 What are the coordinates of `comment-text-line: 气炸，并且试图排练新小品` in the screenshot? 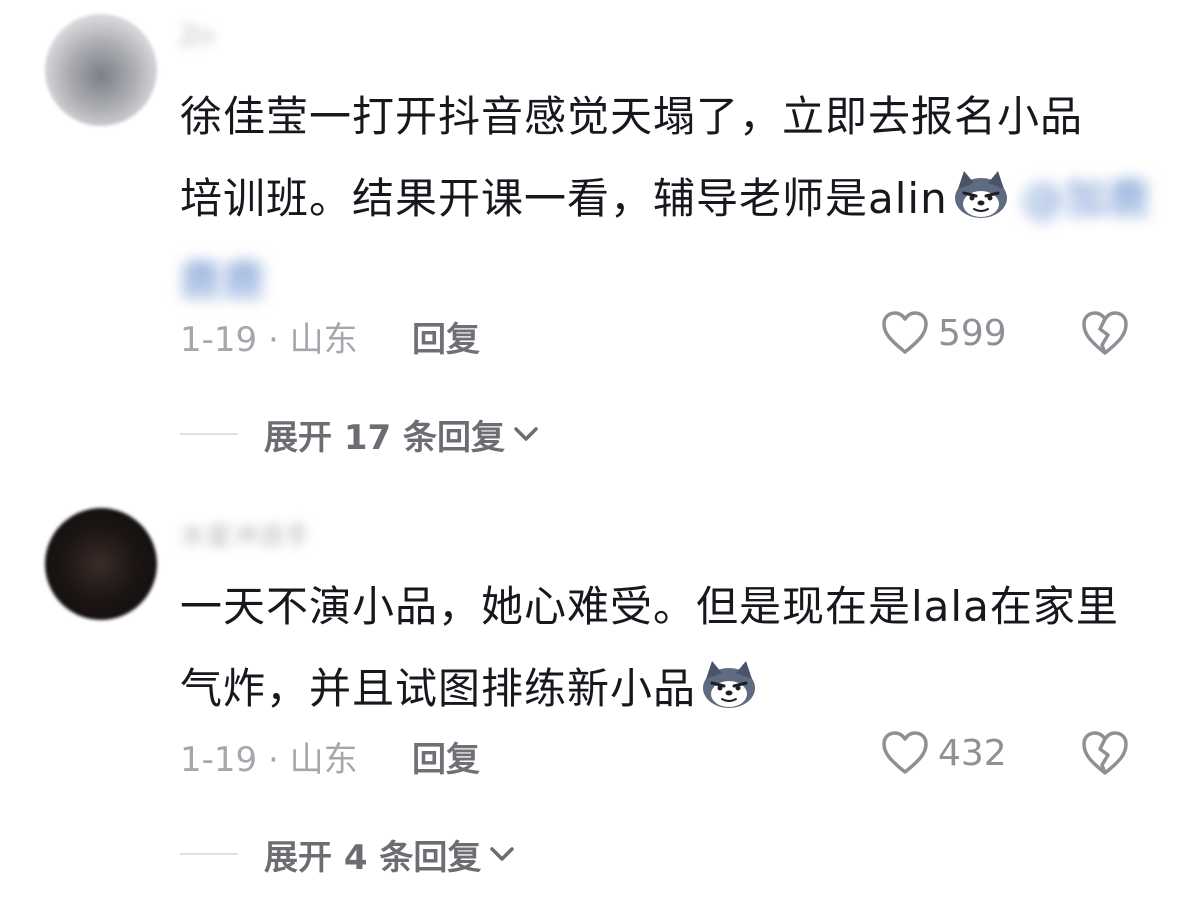 It's located at (660, 689).